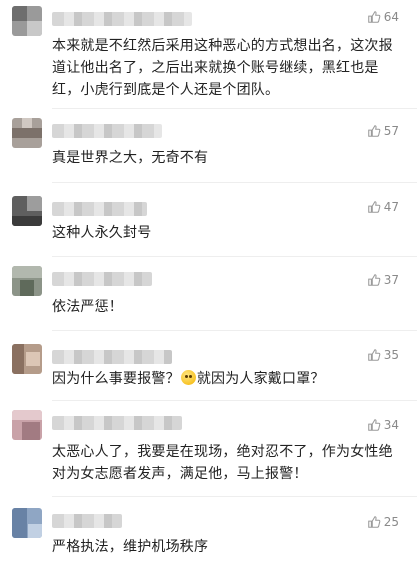 Image resolution: width=417 pixels, height=570 pixels. What do you see at coordinates (391, 425) in the screenshot?
I see `like-count: 34` at bounding box center [391, 425].